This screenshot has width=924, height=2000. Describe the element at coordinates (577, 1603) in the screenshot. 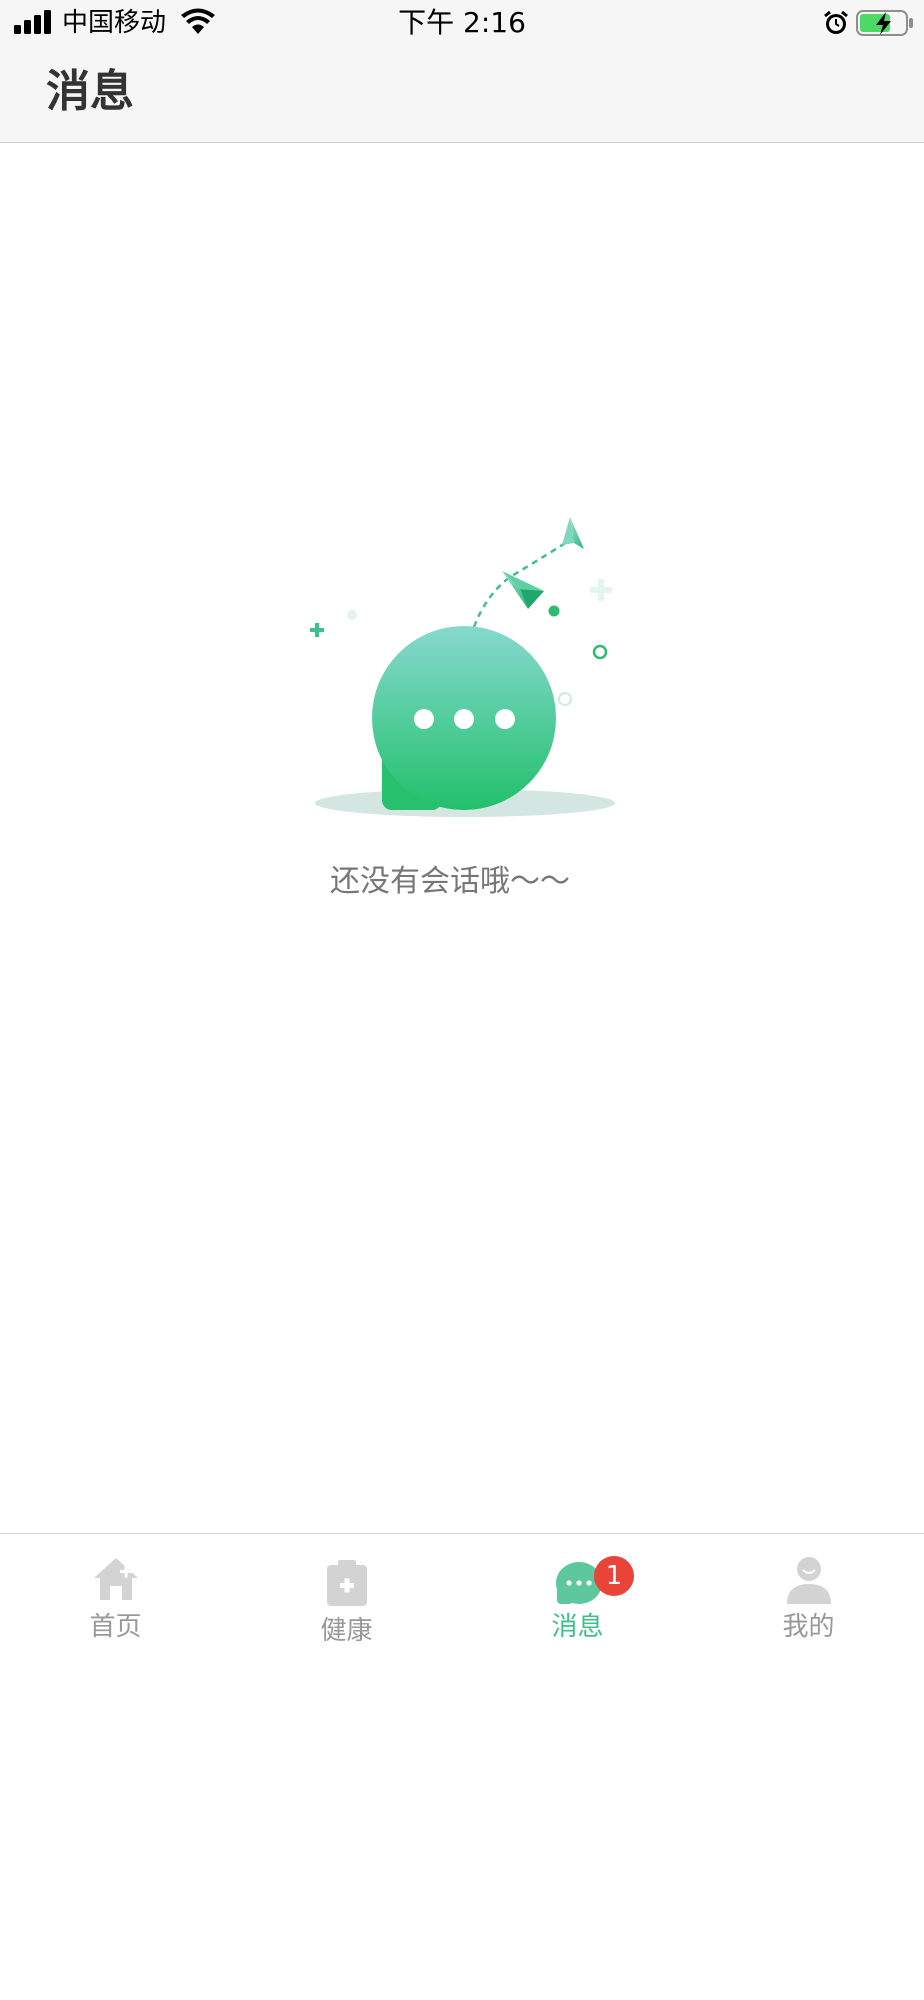

I see `tab-messages: 1 消息` at that location.